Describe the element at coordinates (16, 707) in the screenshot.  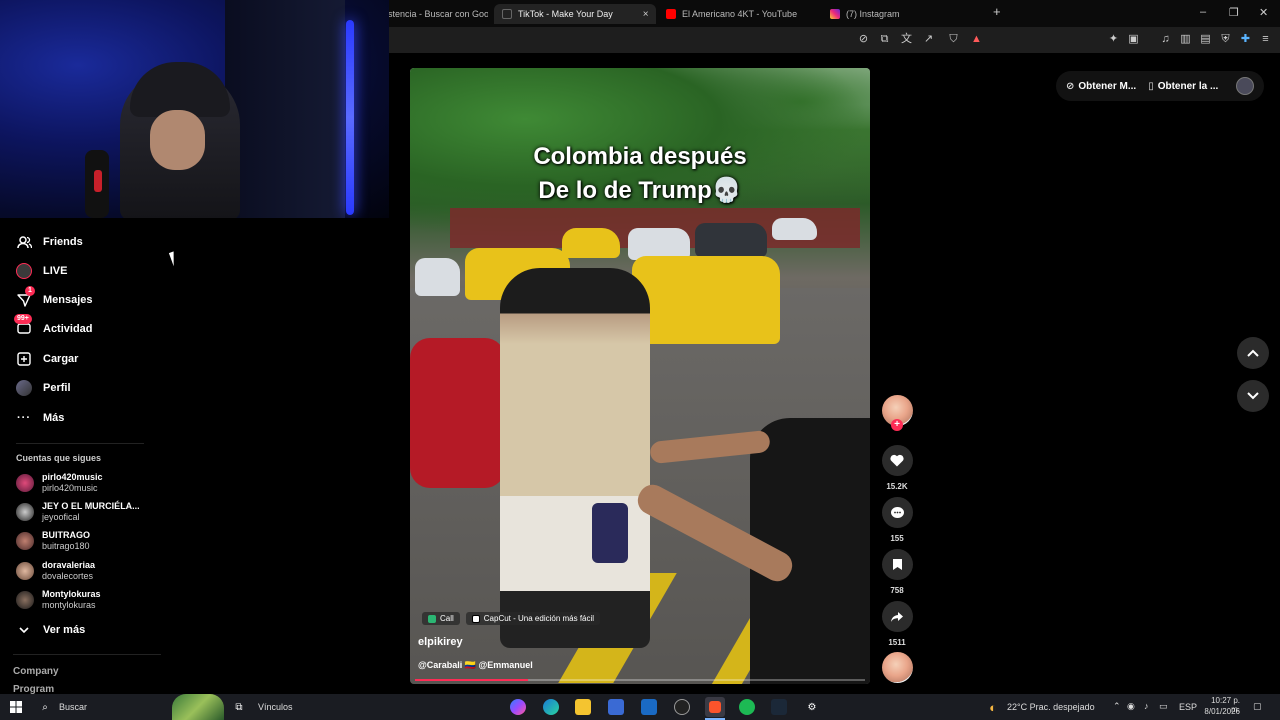
I see `windows-start-icon` at that location.